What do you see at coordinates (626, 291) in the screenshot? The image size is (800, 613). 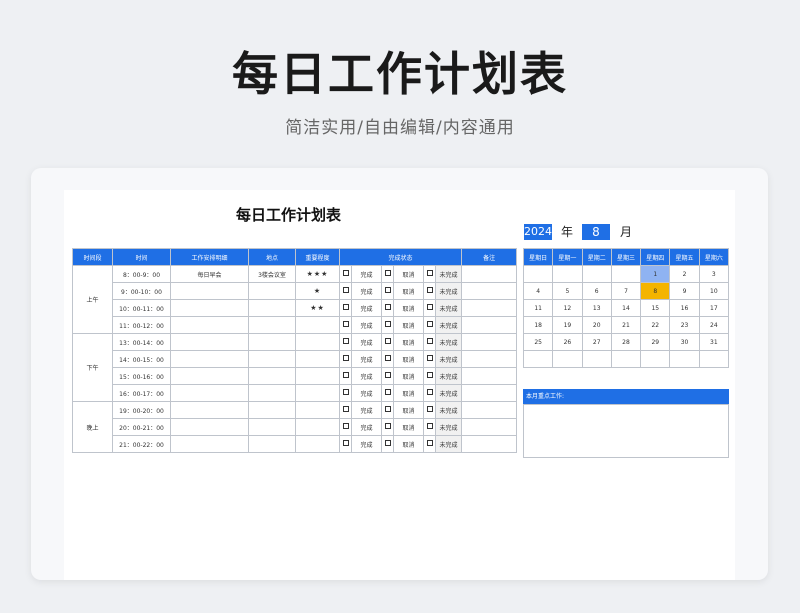 I see `calendar-day: 7` at bounding box center [626, 291].